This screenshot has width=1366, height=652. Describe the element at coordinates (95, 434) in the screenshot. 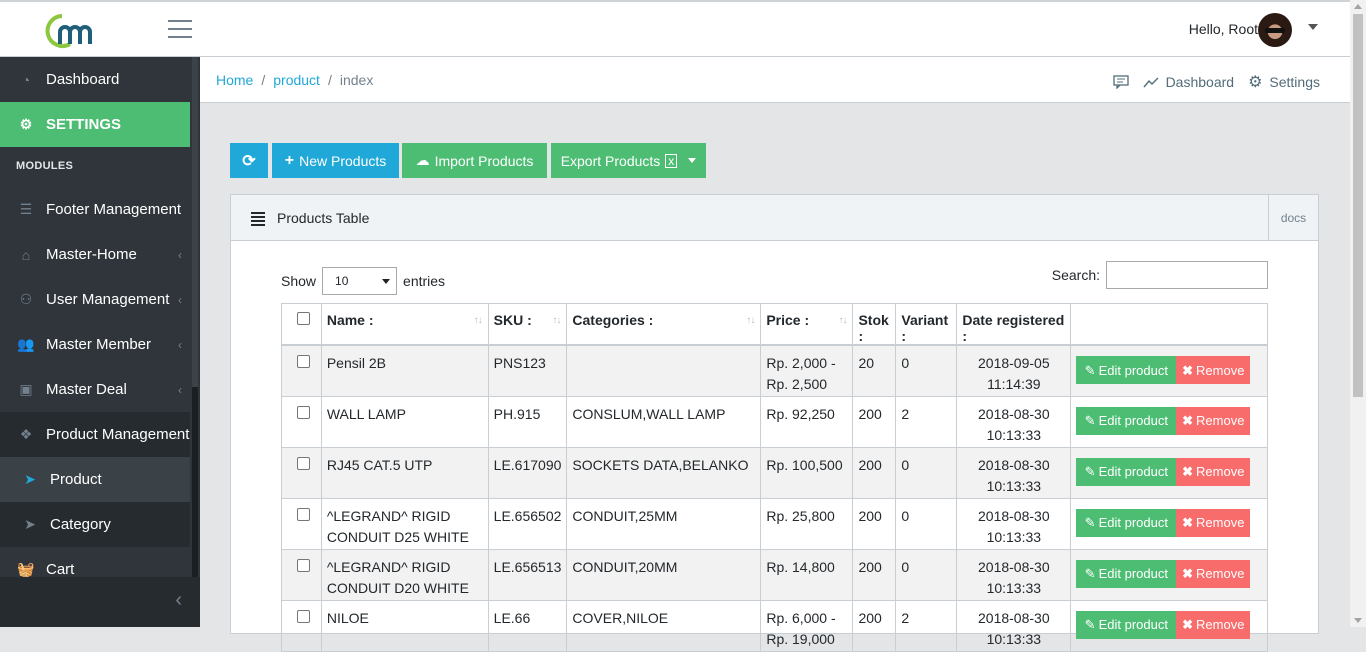

I see `sidebar-item-product-management: ❖ Product Management ⌄` at that location.